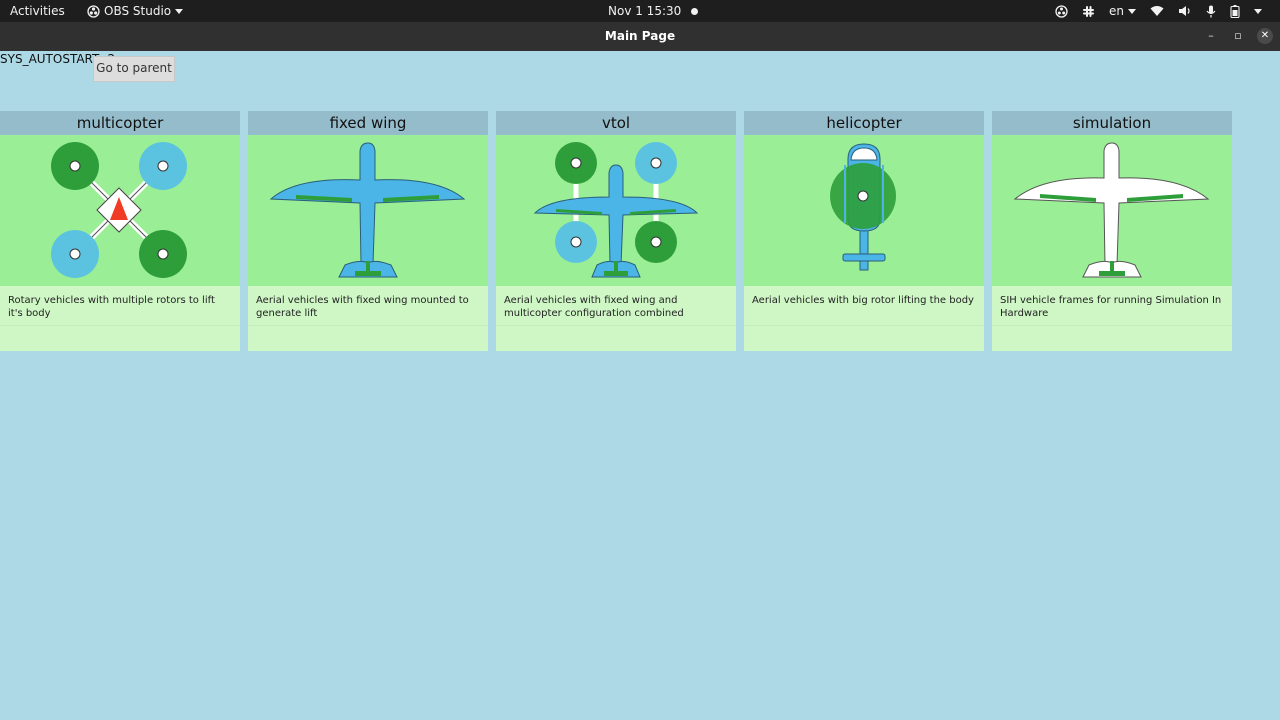  I want to click on slack-icon, so click(1088, 11).